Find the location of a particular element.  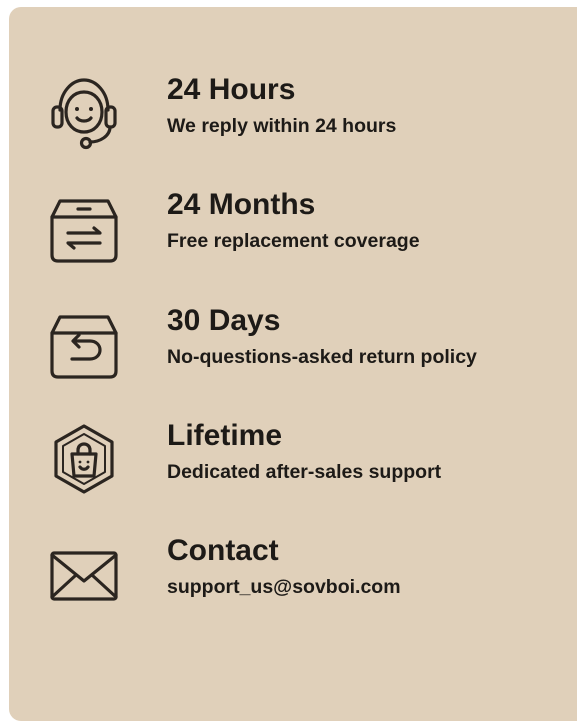

feature-support: Lifetime Dedicated after-sales support is located at coordinates (288, 463).